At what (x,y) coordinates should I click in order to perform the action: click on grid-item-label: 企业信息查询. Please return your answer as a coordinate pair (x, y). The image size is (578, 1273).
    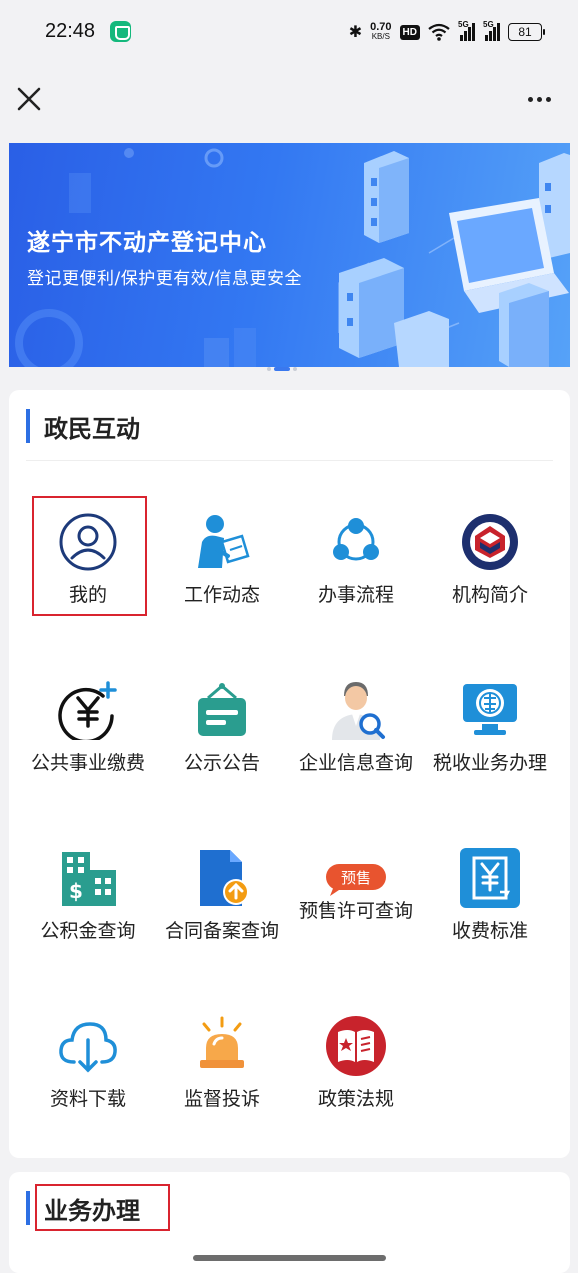
    Looking at the image, I should click on (355, 763).